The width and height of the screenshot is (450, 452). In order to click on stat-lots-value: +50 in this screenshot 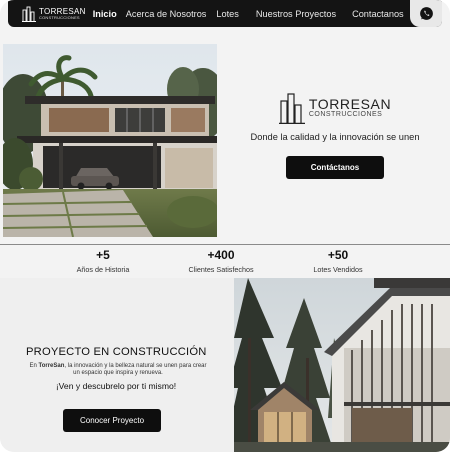, I will do `click(338, 255)`.